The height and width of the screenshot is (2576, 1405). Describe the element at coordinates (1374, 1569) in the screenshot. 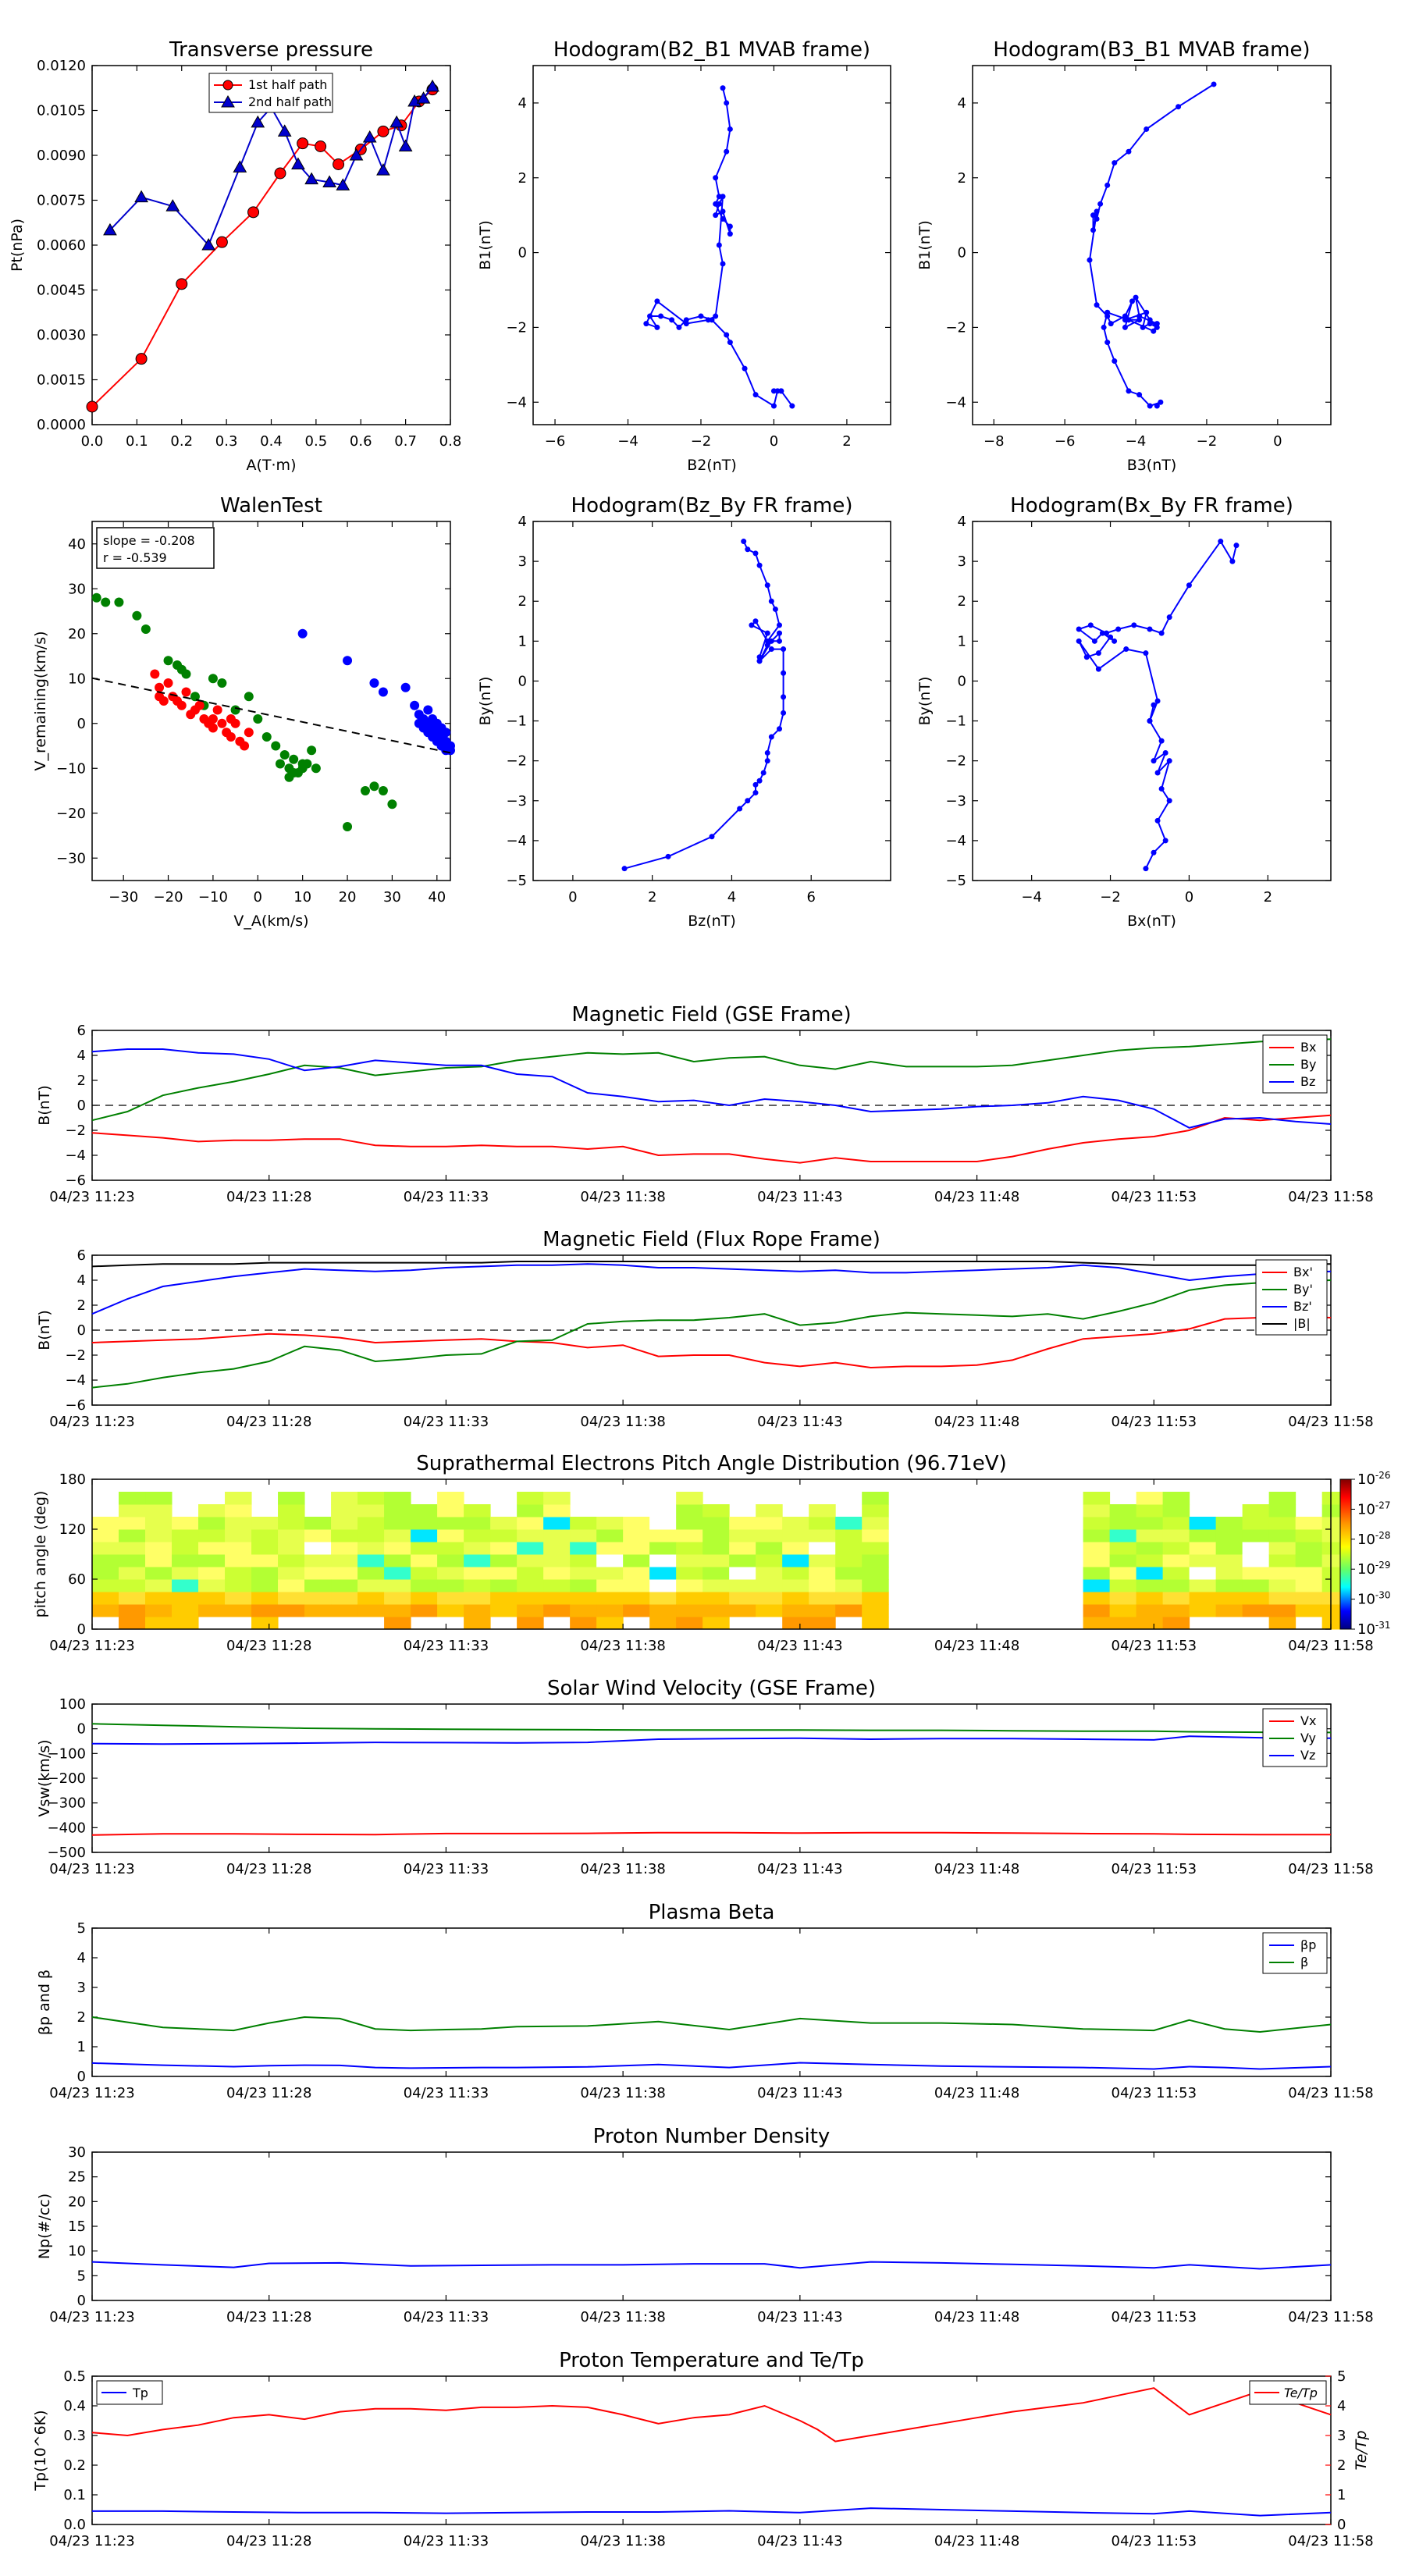

I see `colorbar-tick-label: 10-29` at that location.